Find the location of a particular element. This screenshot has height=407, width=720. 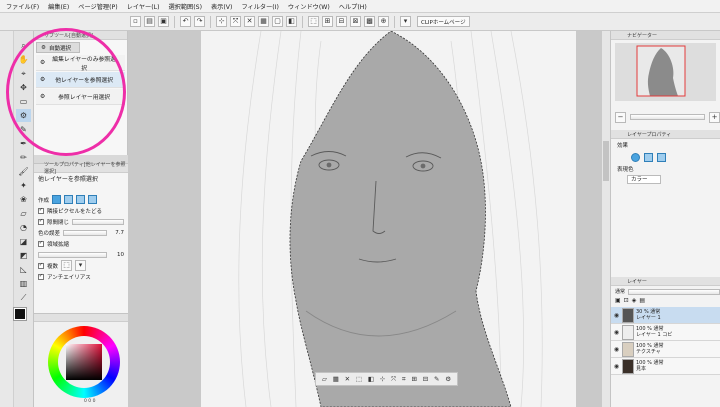

decoration-tool-icon: ❀ is located at coordinates (23, 199).